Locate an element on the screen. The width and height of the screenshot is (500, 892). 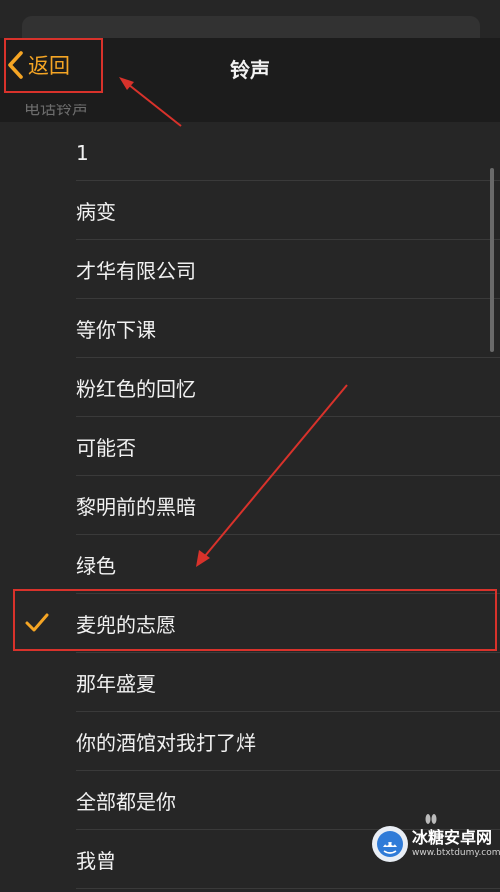
navigation-bar: 返回 铃声 is located at coordinates (250, 71).